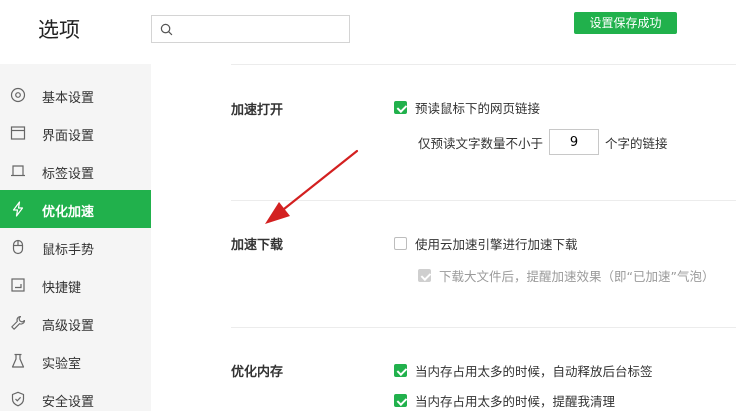 The width and height of the screenshot is (736, 411). Describe the element at coordinates (68, 98) in the screenshot. I see `sidebar-item-label: 基本设置` at that location.